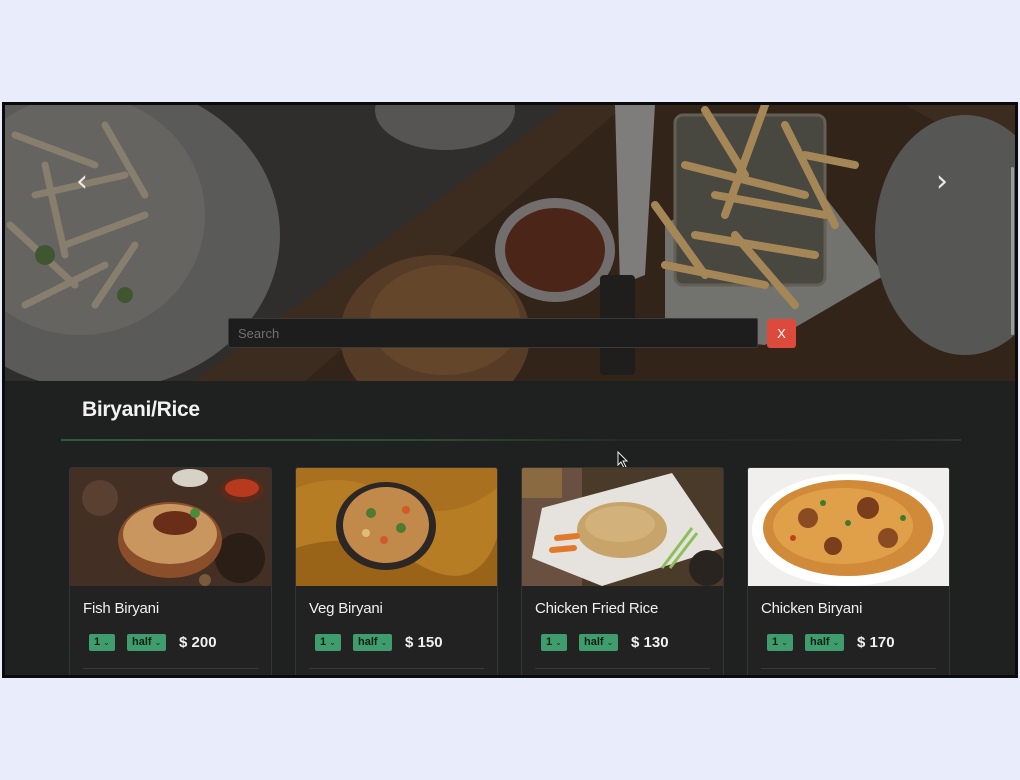 This screenshot has height=780, width=1020. What do you see at coordinates (622, 527) in the screenshot?
I see `chicken-fried-rice-image` at bounding box center [622, 527].